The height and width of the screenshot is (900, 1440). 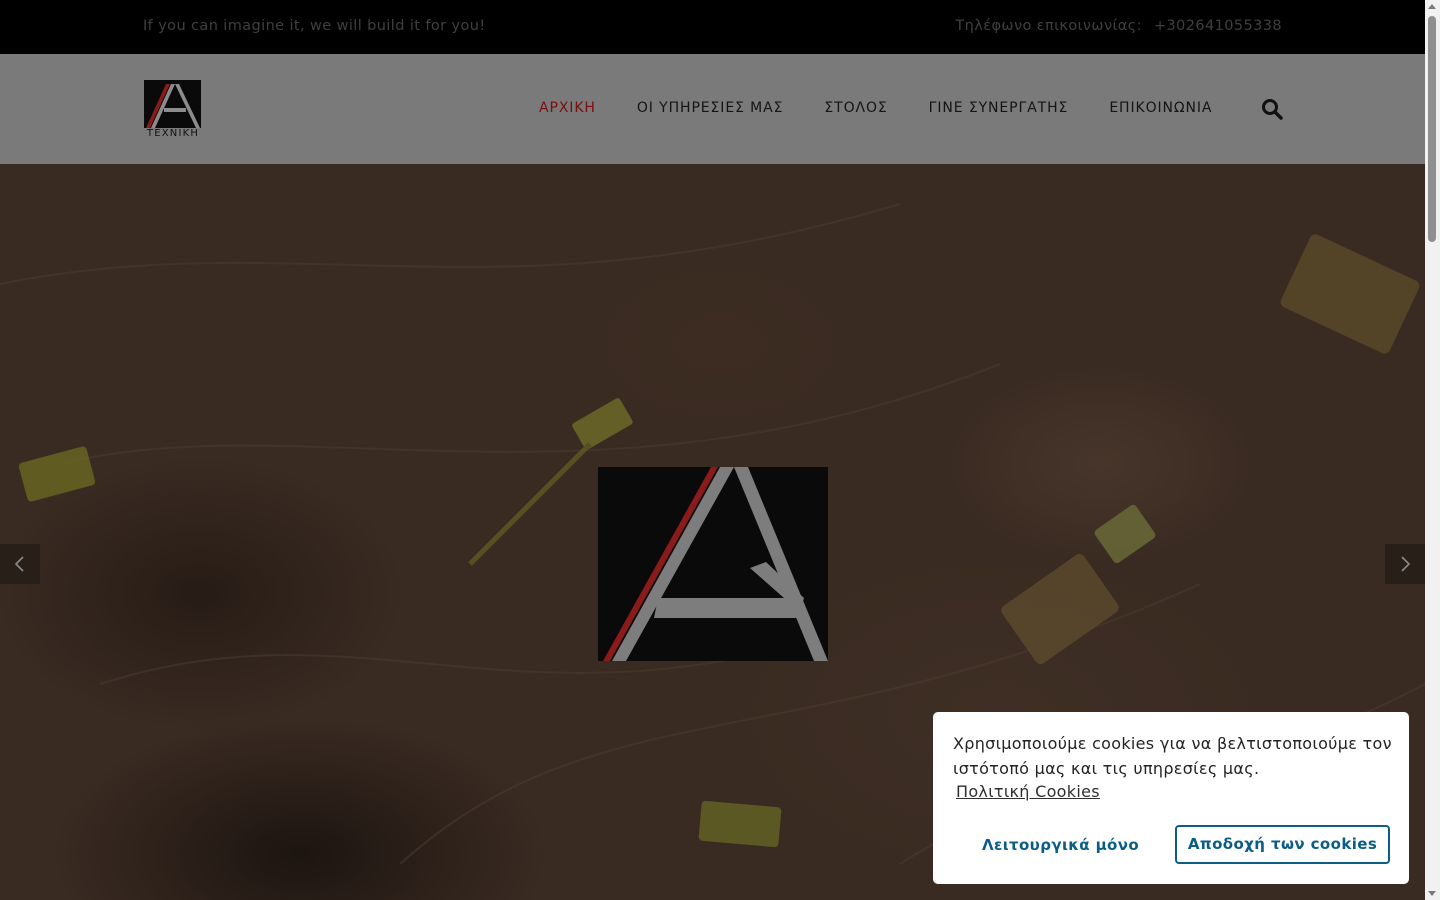 I want to click on scrollbar-thumb, so click(x=1432, y=129).